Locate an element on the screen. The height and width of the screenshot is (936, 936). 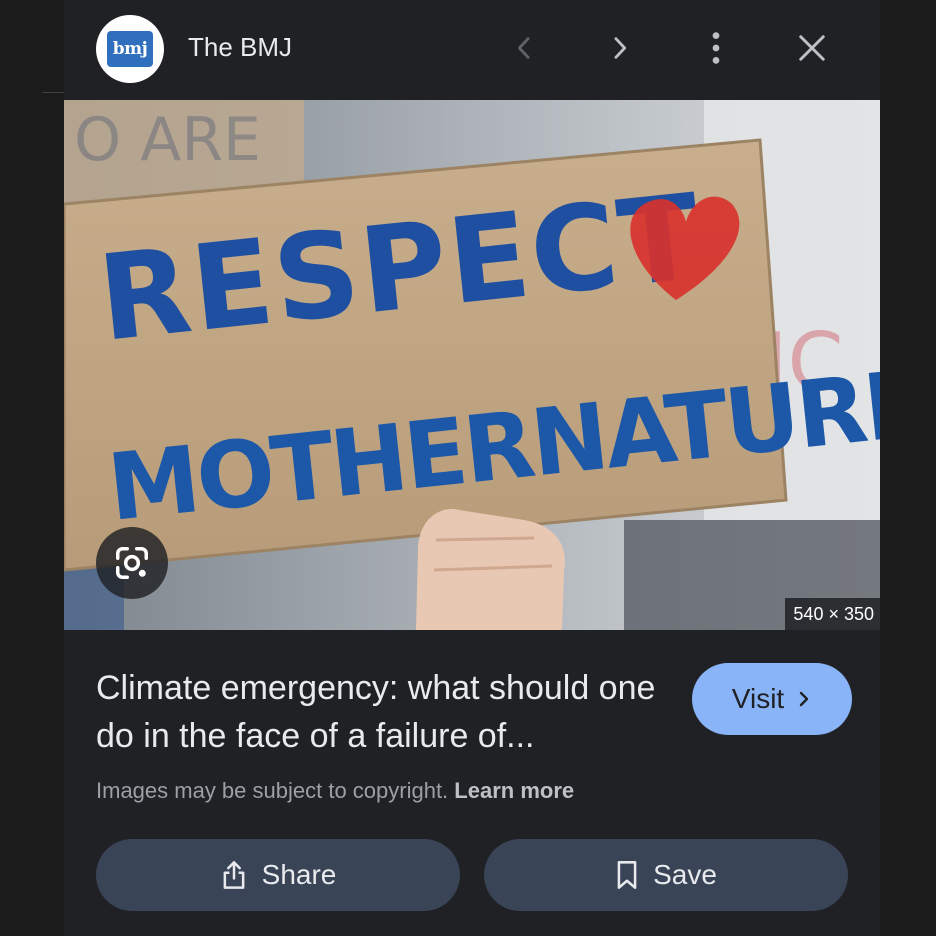
visit-button: Visit is located at coordinates (772, 699).